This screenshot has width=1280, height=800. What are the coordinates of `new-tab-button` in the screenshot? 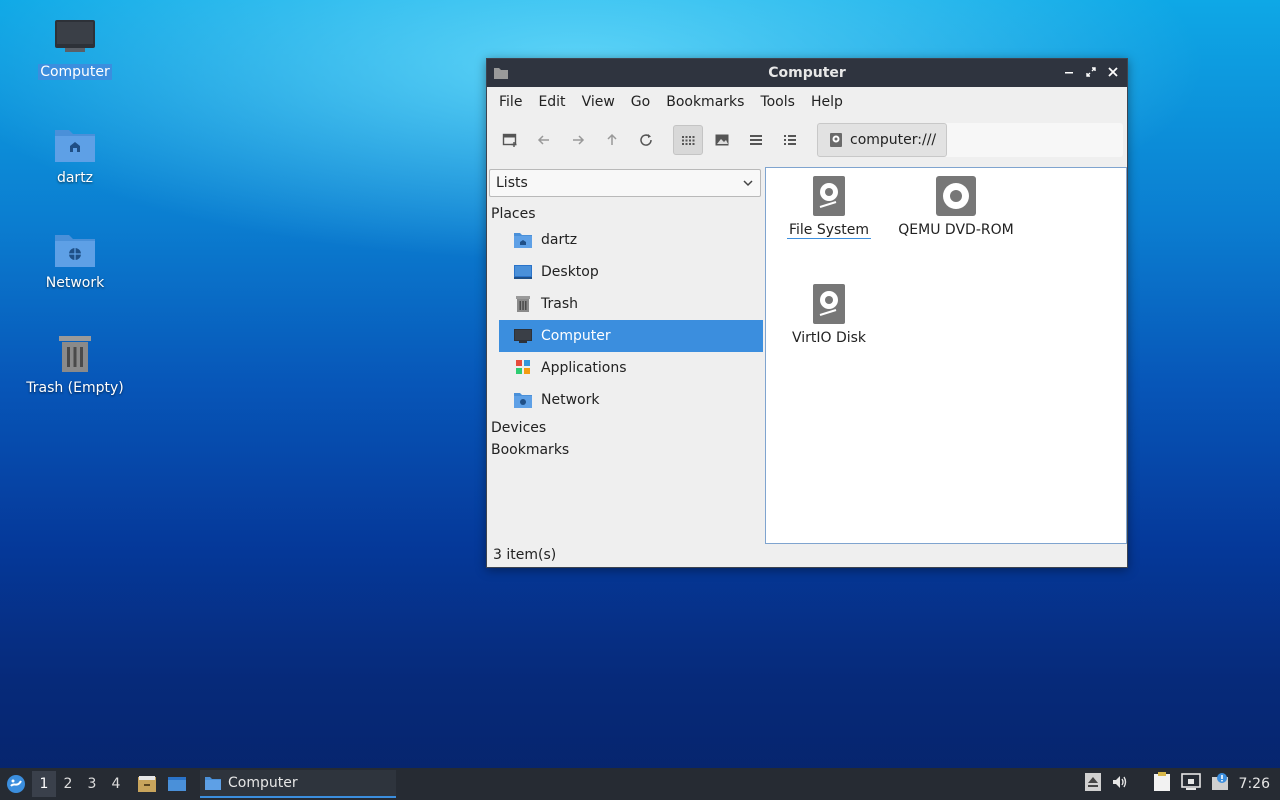 It's located at (510, 140).